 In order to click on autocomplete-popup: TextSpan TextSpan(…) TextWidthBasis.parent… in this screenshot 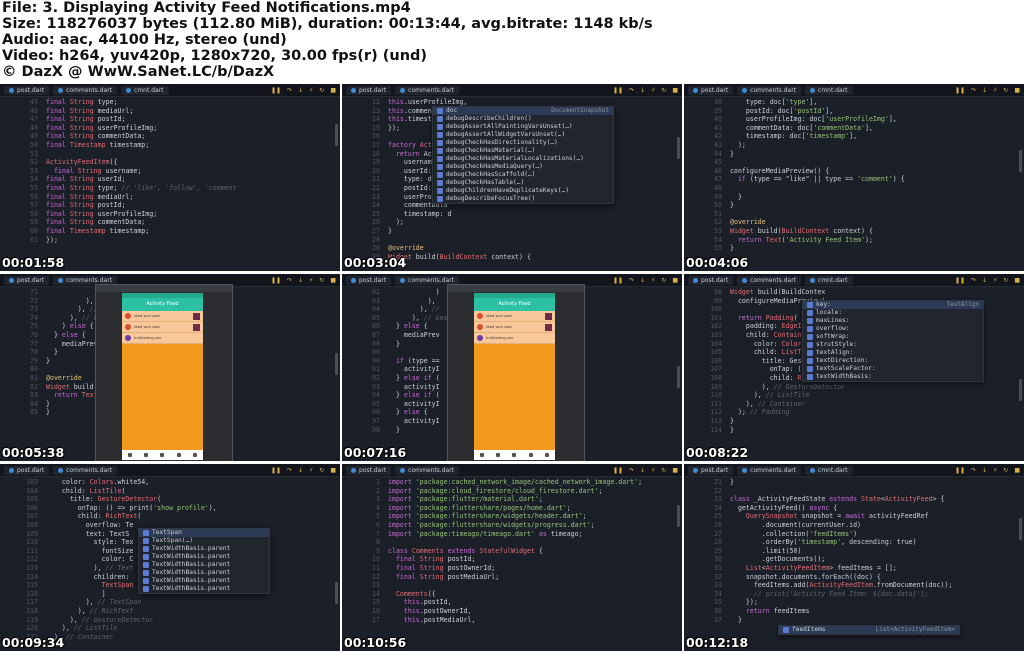, I will do `click(204, 561)`.